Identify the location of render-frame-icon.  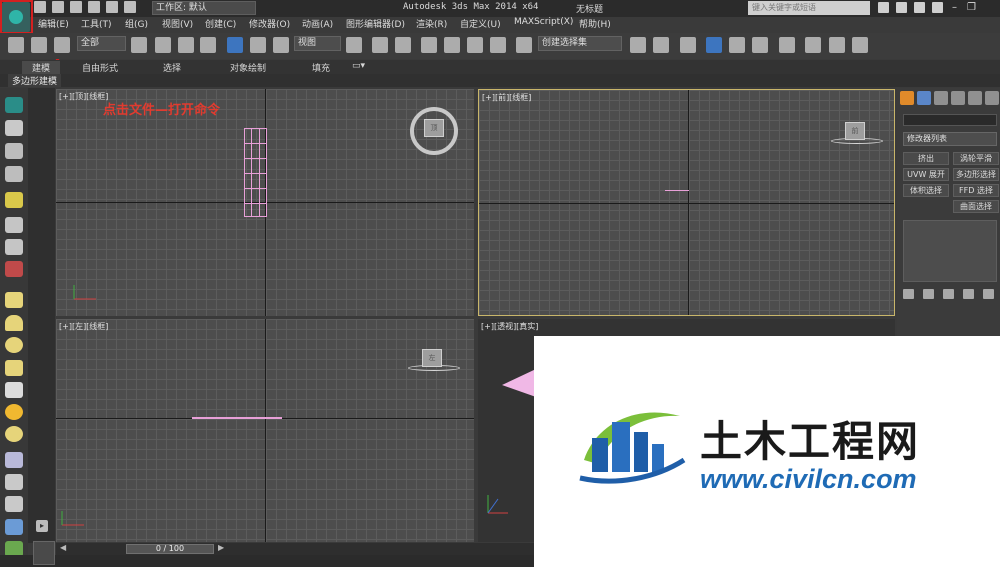
(837, 45).